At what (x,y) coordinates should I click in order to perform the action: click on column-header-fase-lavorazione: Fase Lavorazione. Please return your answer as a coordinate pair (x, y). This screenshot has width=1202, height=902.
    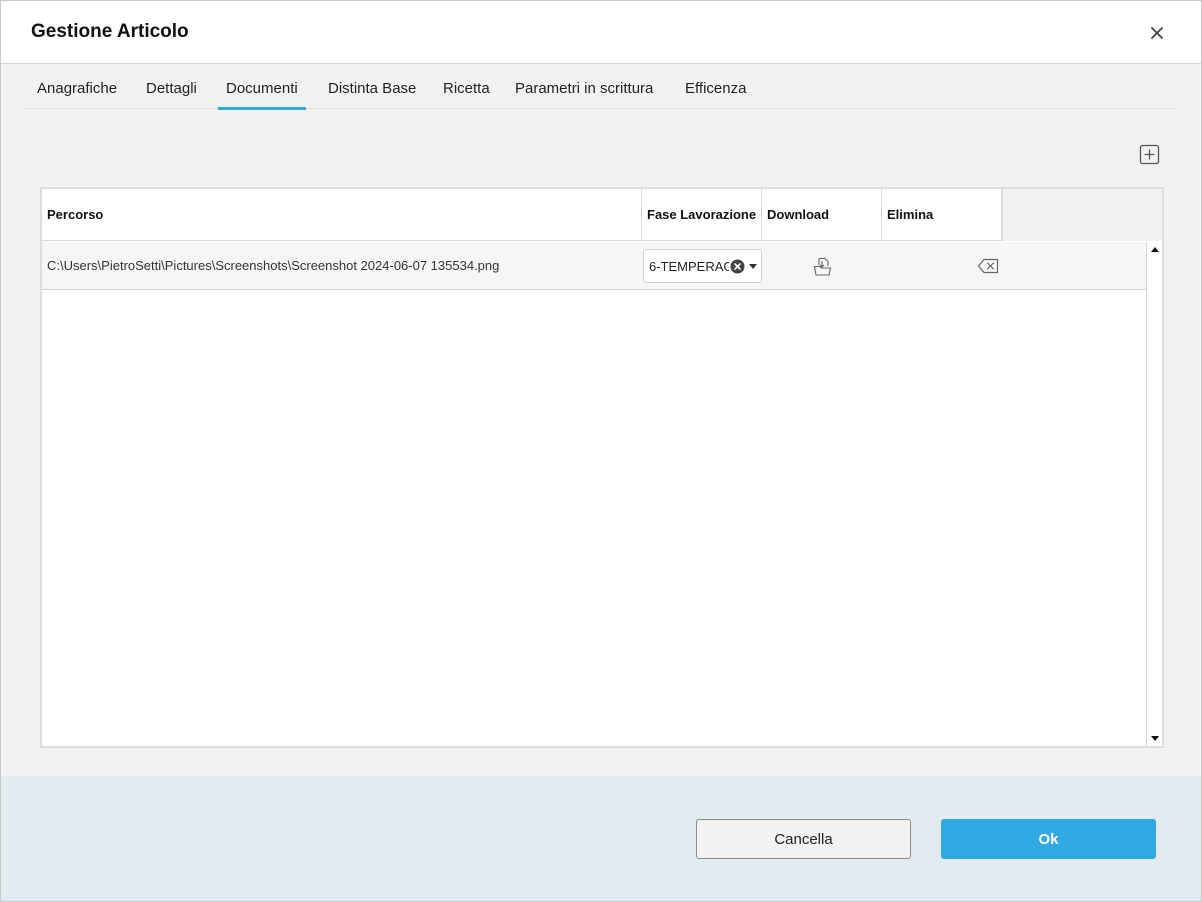
    Looking at the image, I should click on (702, 215).